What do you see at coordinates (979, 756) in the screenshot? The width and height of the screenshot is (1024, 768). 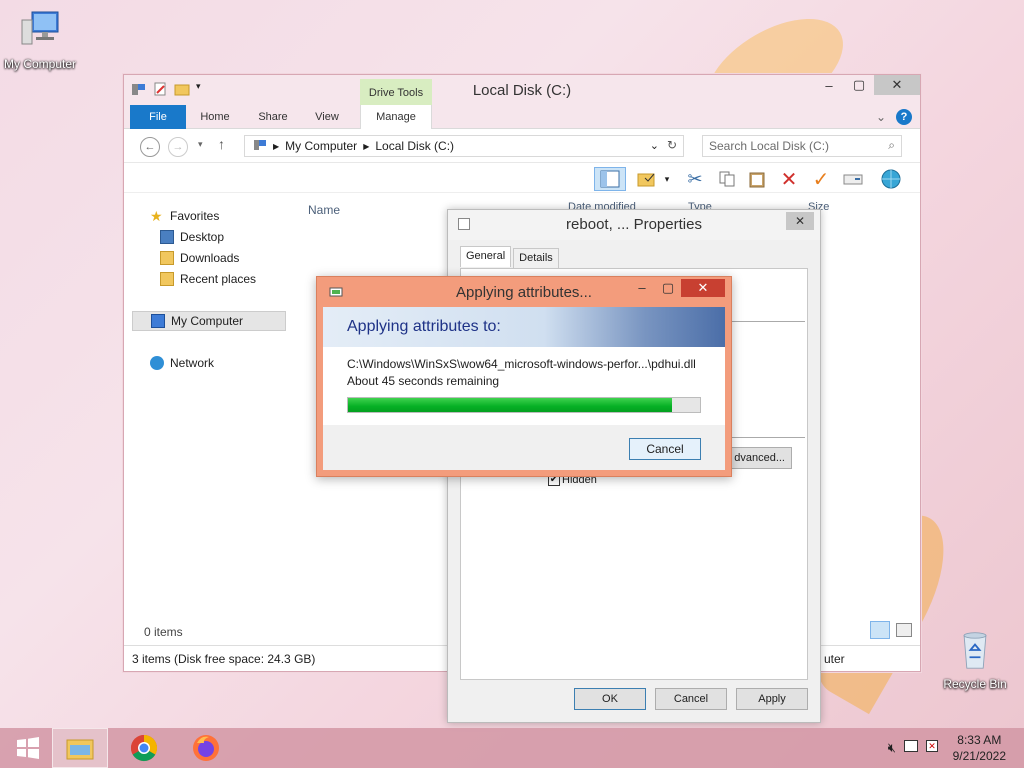 I see `clock-date: 9/21/2022` at bounding box center [979, 756].